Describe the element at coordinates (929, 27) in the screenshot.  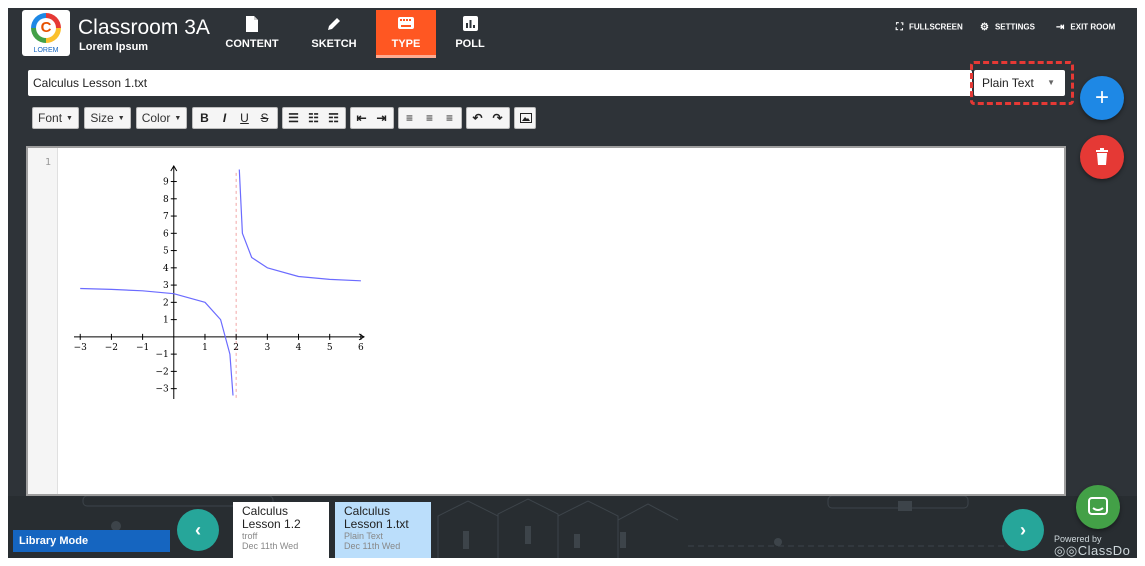
I see `fullscreen-link: ⛶ FULLSCREEN` at that location.